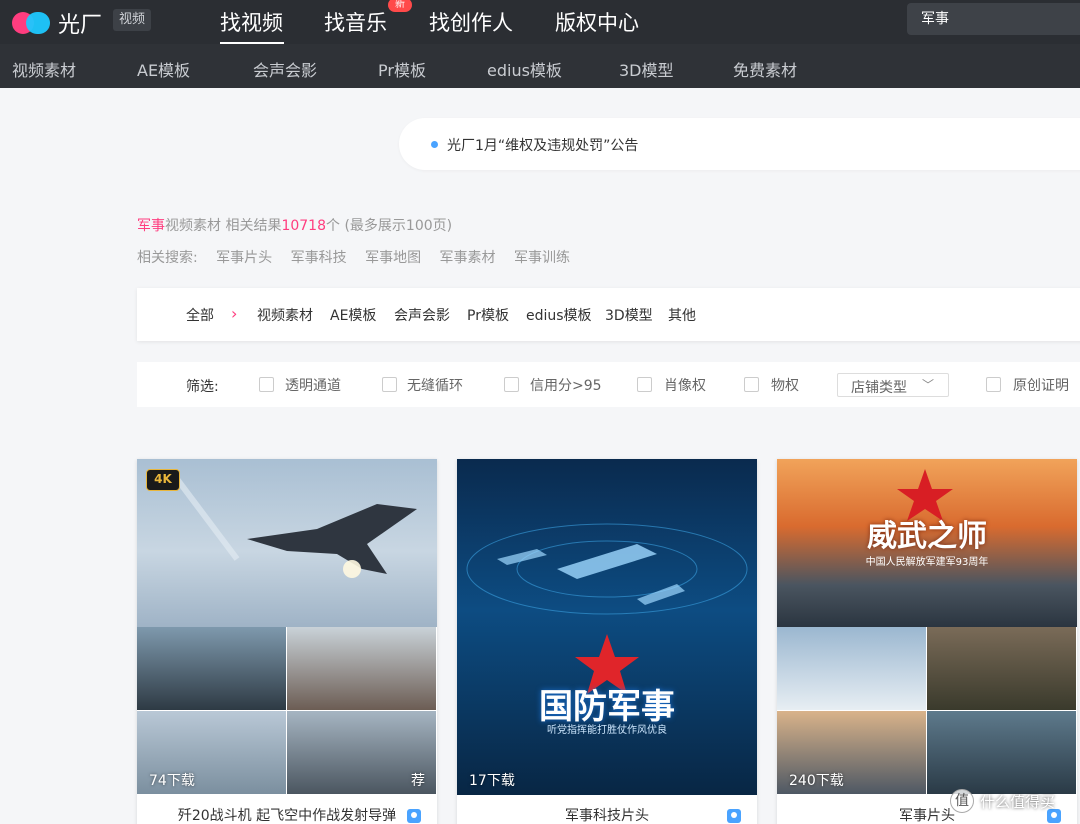 Image resolution: width=1080 pixels, height=824 pixels. Describe the element at coordinates (685, 385) in the screenshot. I see `filter-option: 肖像权` at that location.